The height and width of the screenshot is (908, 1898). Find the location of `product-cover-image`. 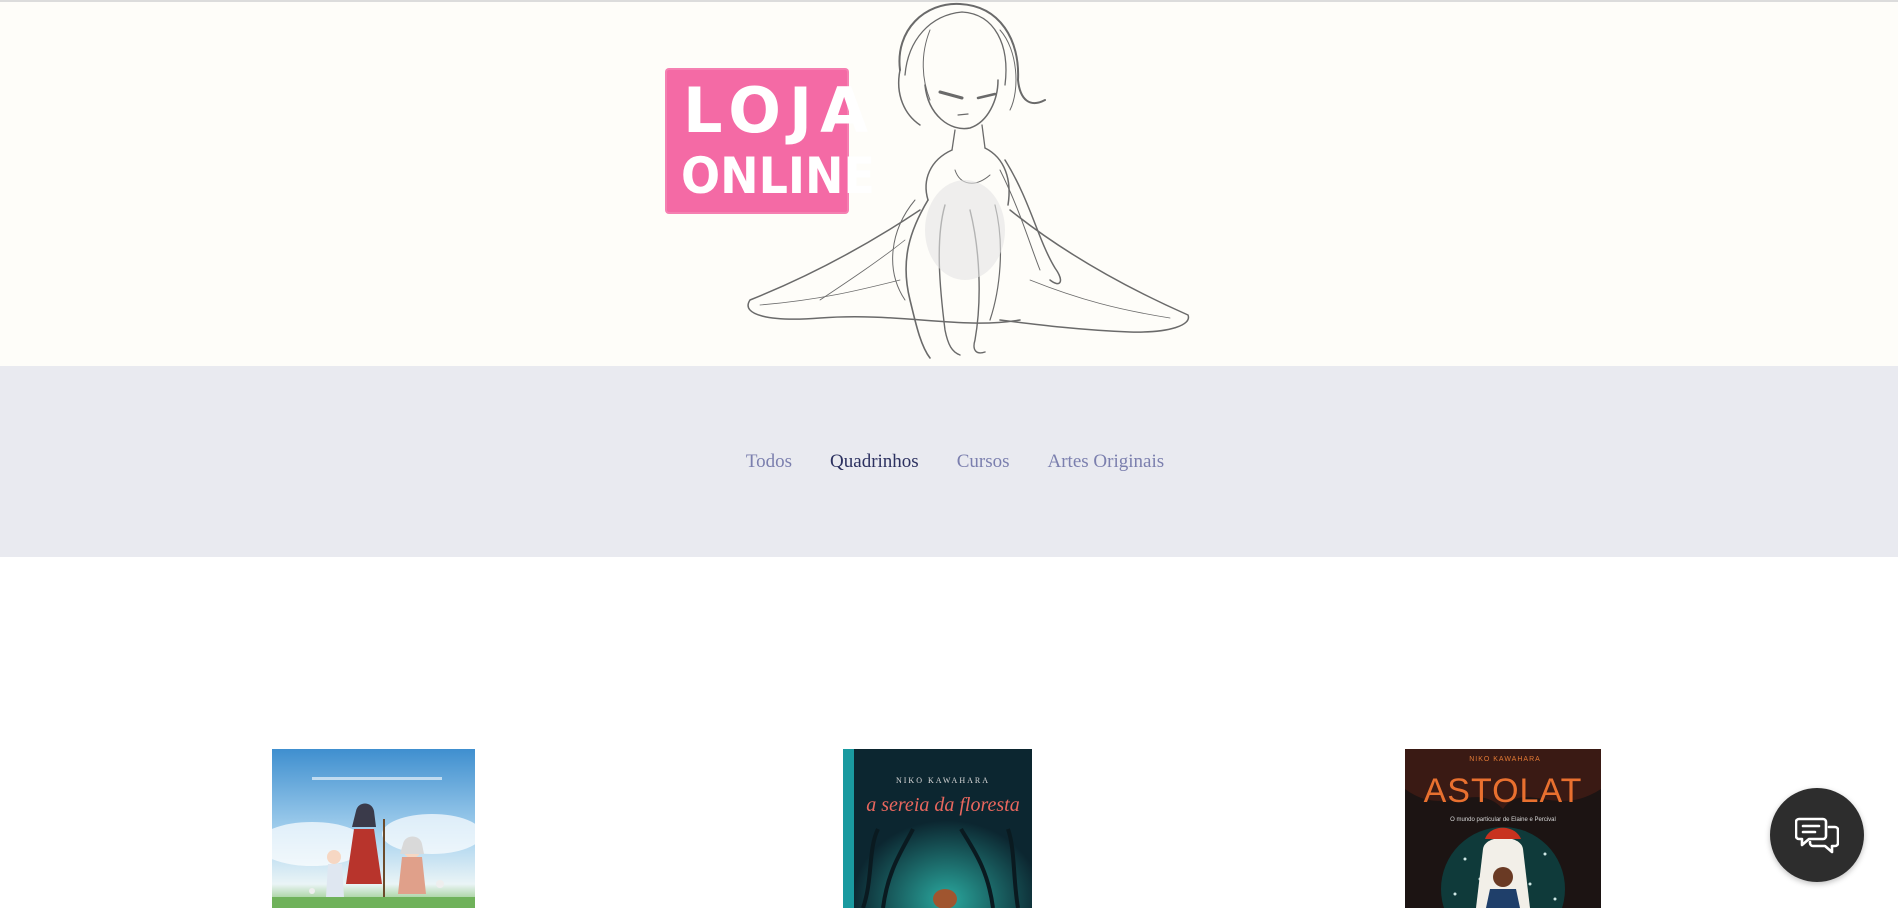

product-cover-image is located at coordinates (373, 828).